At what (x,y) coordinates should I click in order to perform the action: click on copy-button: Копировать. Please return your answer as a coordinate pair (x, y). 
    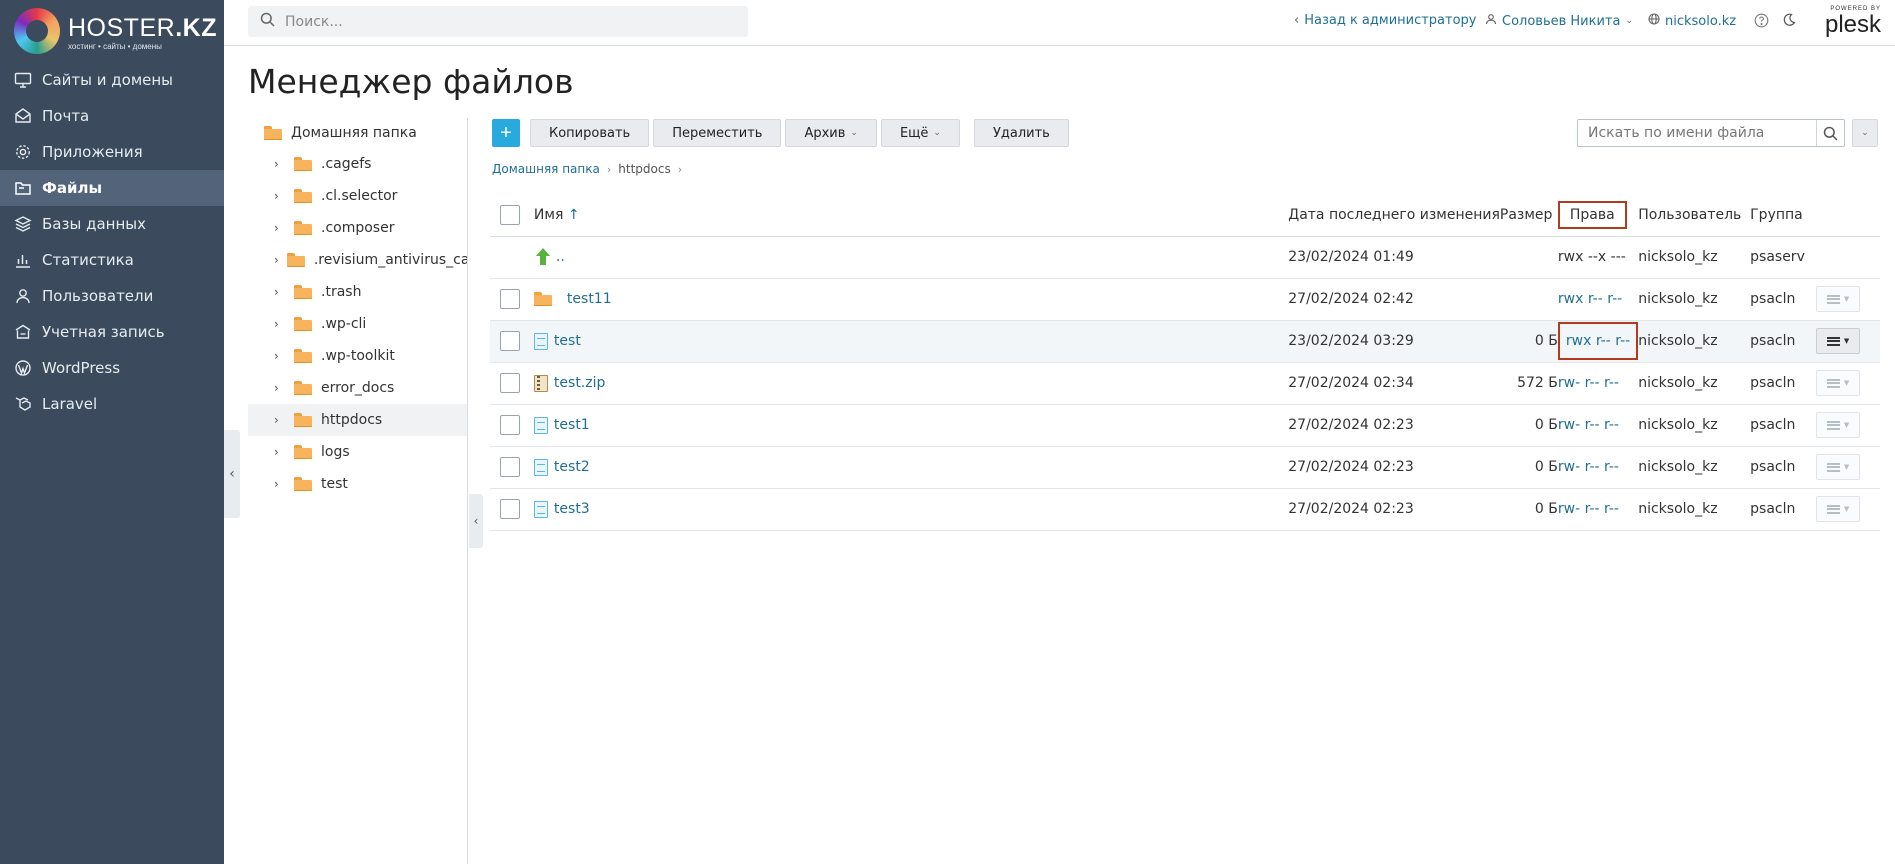
    Looking at the image, I should click on (590, 133).